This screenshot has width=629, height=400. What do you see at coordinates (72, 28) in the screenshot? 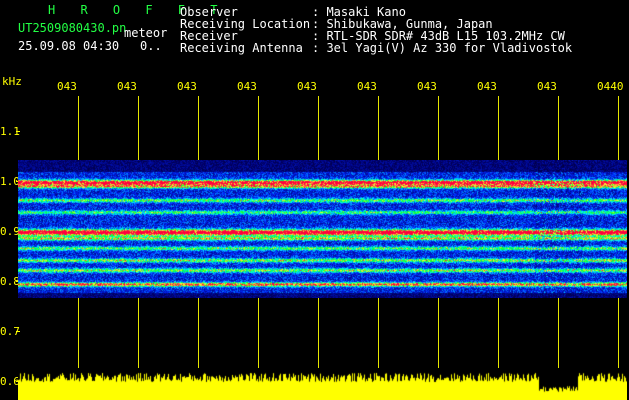
I see `file-name: UT2509080430.pn` at bounding box center [72, 28].